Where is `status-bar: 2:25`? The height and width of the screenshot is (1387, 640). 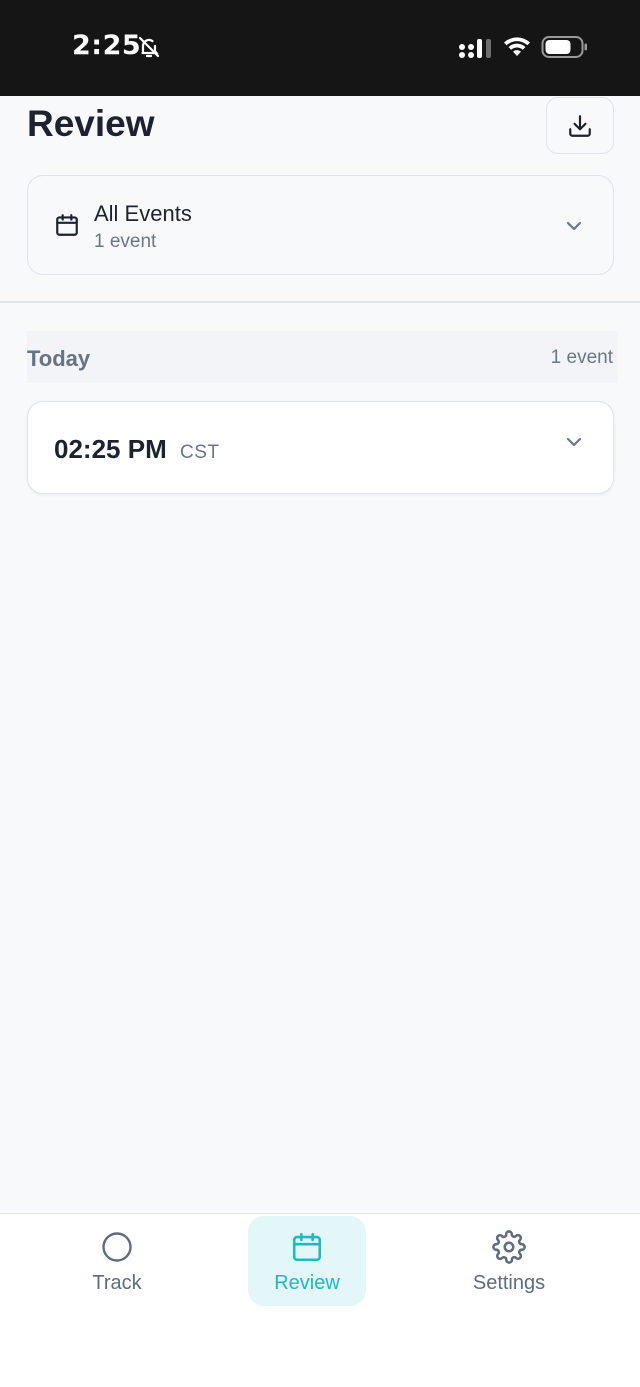
status-bar: 2:25 is located at coordinates (320, 48).